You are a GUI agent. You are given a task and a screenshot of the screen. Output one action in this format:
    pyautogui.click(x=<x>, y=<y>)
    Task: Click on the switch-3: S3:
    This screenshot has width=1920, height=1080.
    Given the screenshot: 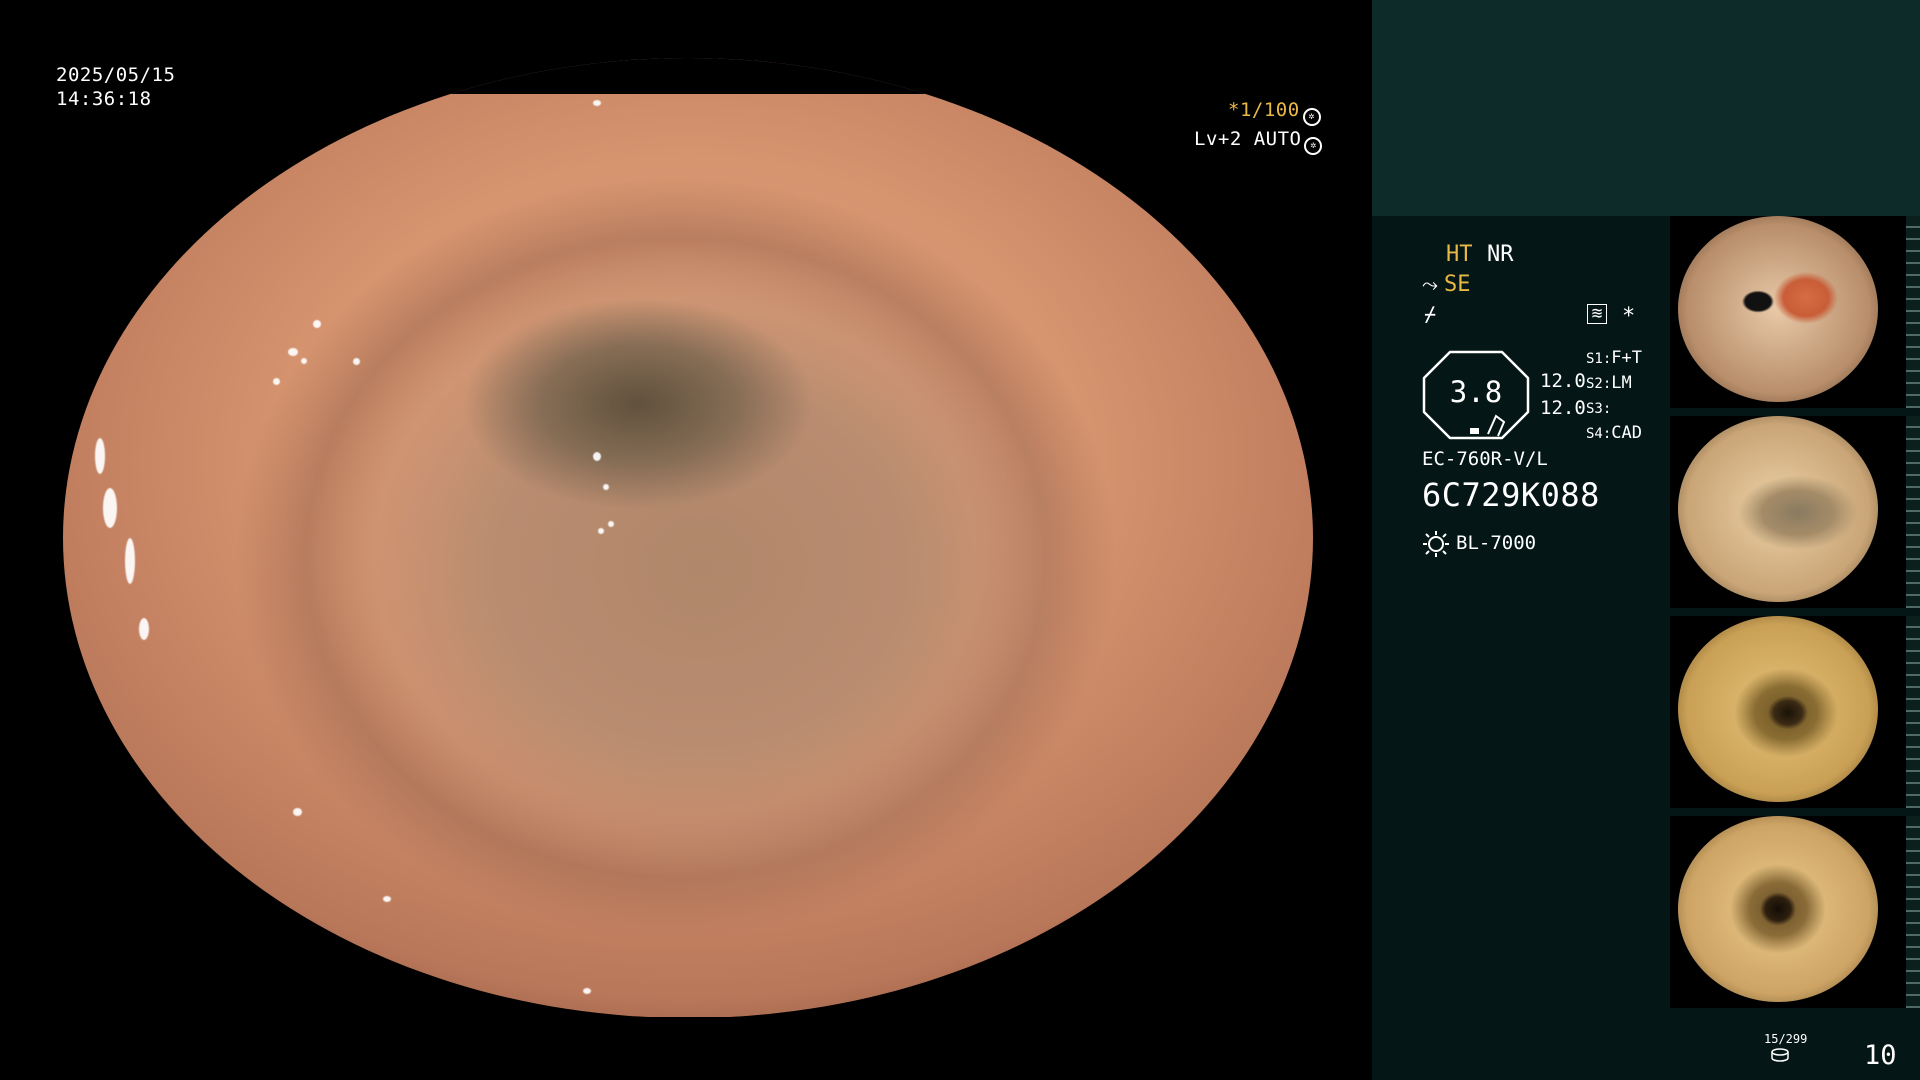 What is the action you would take?
    pyautogui.click(x=1598, y=408)
    